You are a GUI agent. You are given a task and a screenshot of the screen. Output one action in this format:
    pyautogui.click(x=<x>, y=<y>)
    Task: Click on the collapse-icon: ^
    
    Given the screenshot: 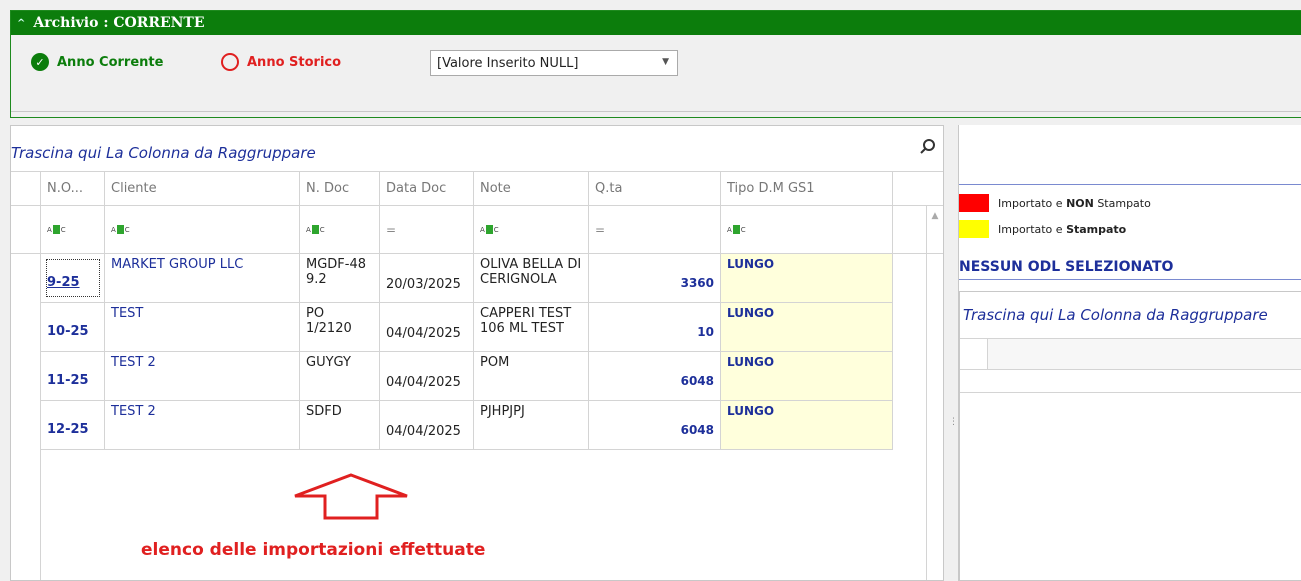 What is the action you would take?
    pyautogui.click(x=21, y=23)
    